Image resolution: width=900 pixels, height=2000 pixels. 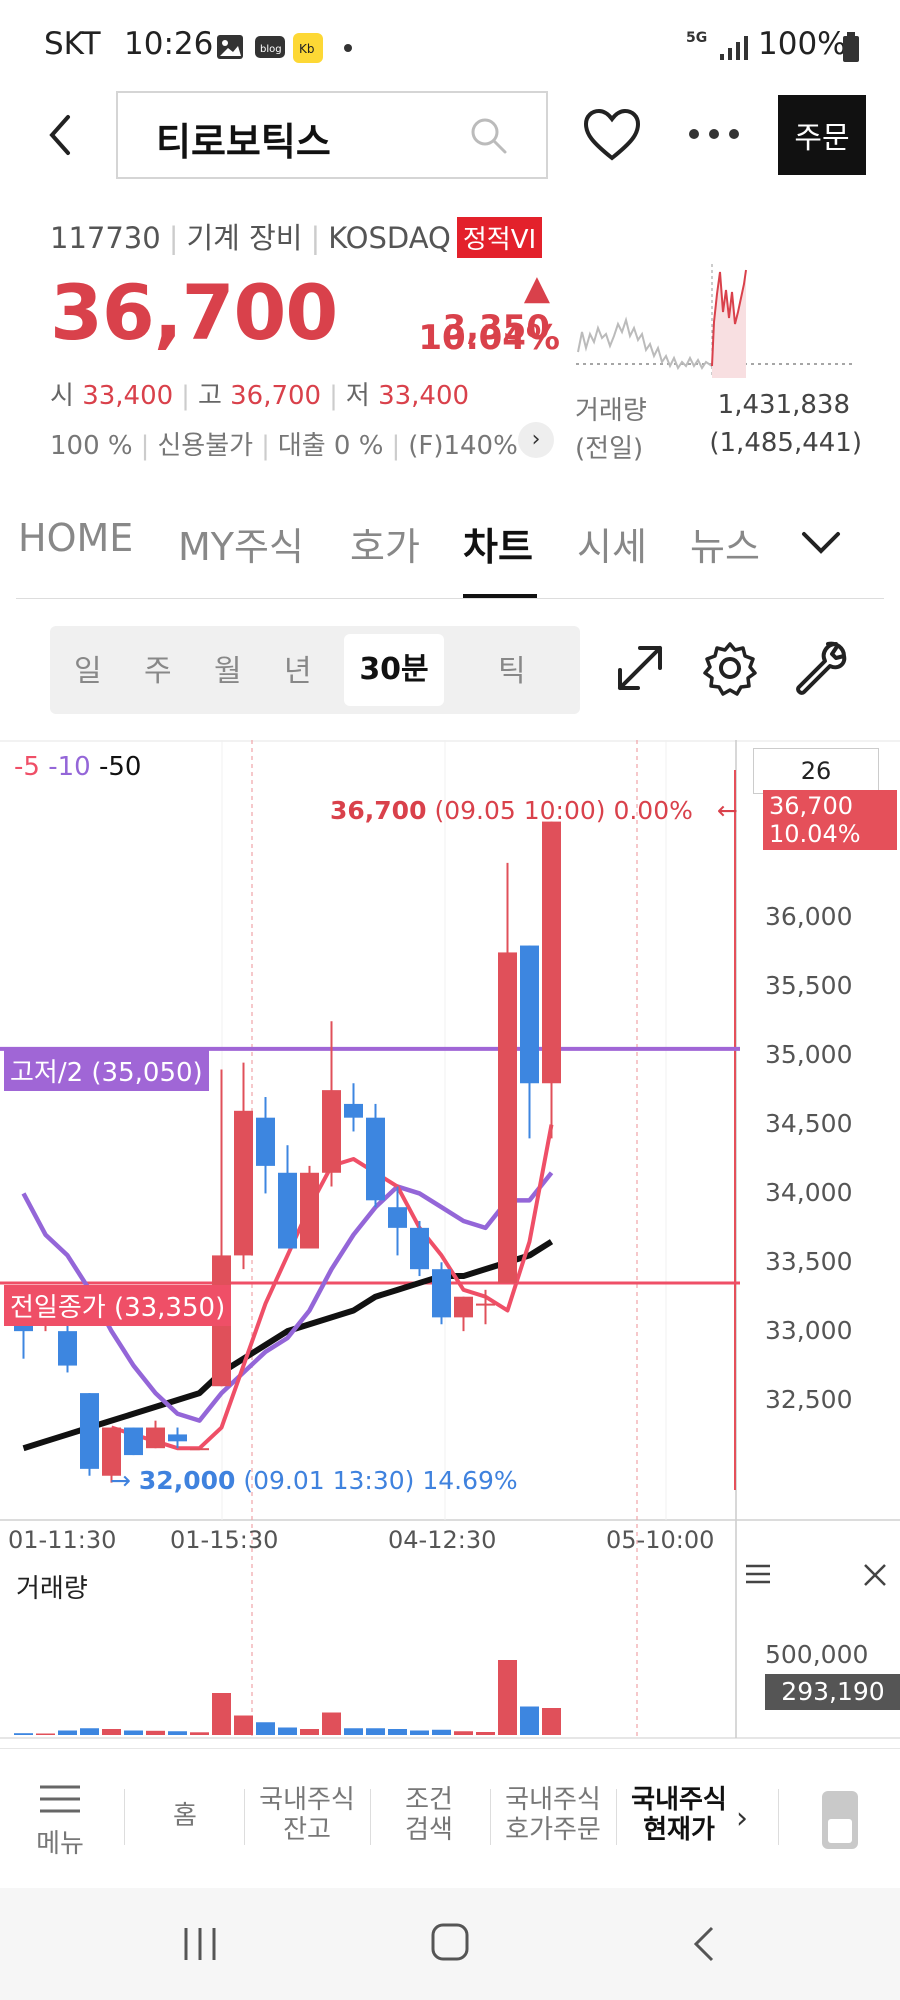 I want to click on stock-search-box: 티로보틱스, so click(x=332, y=135).